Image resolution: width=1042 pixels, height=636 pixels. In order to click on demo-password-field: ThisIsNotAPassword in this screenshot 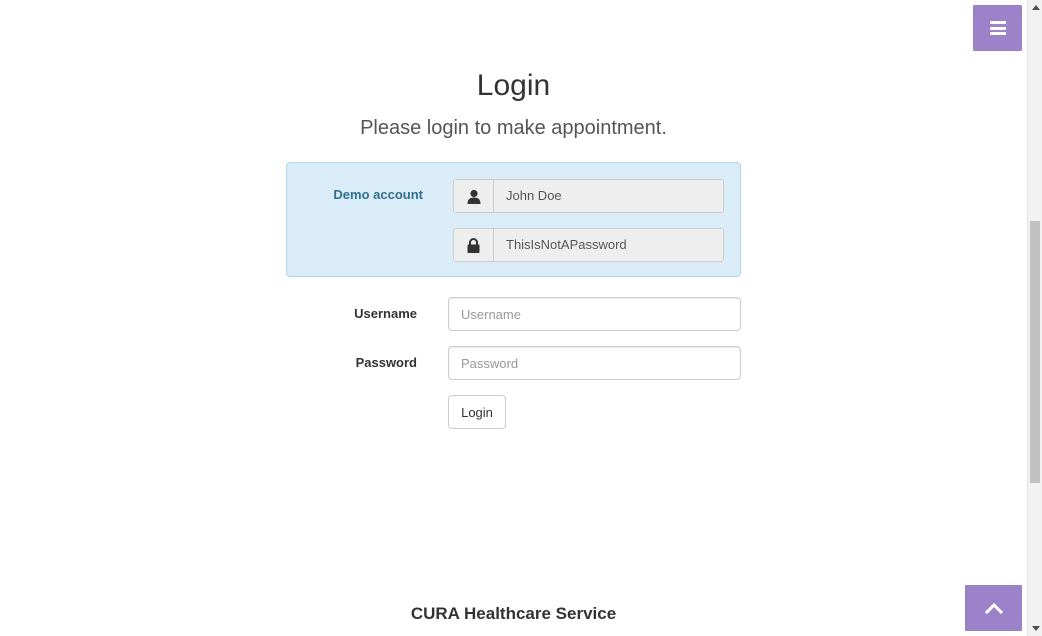, I will do `click(608, 245)`.